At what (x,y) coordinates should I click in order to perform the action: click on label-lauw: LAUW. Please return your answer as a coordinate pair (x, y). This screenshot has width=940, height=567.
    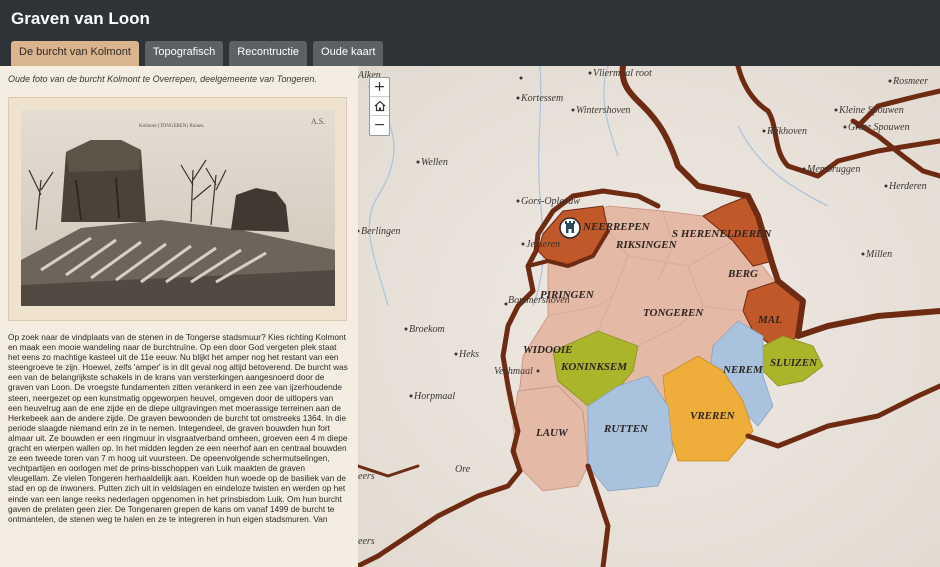
    Looking at the image, I should click on (552, 433).